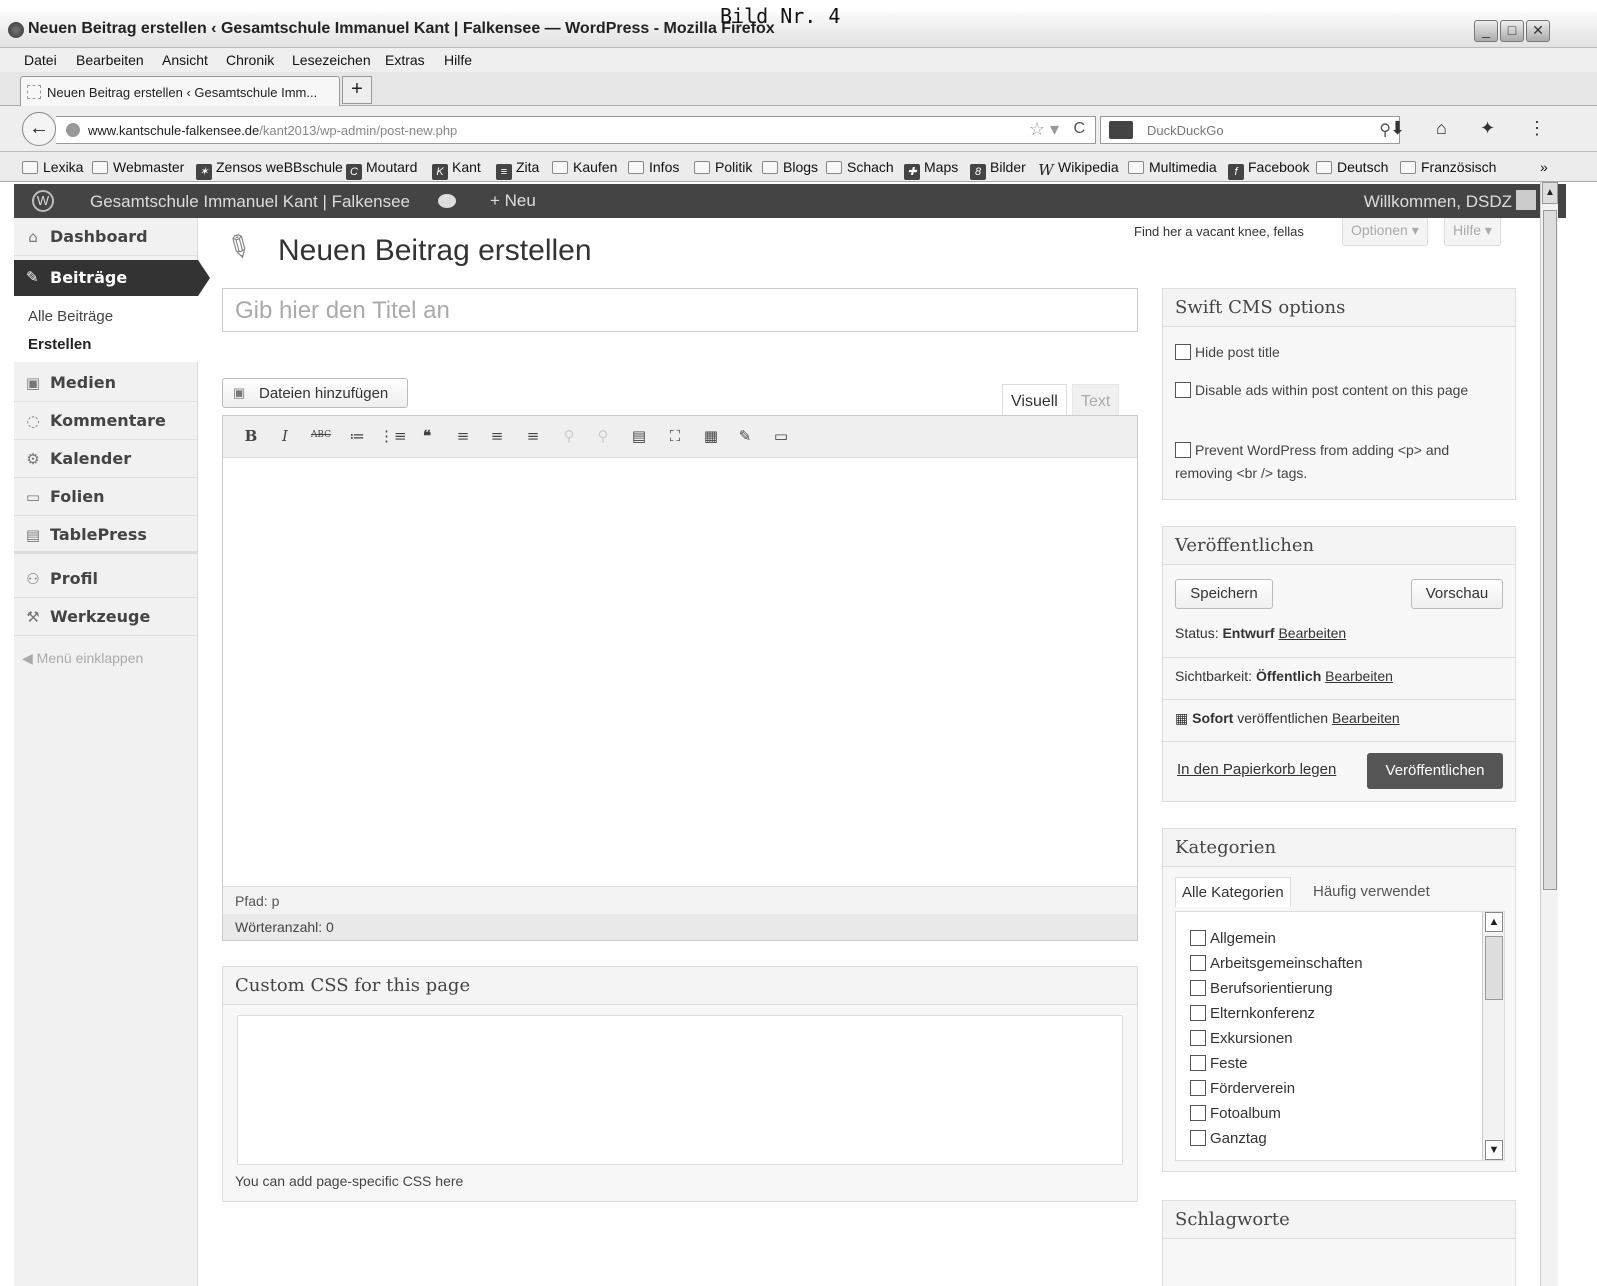 The height and width of the screenshot is (1286, 1597). Describe the element at coordinates (723, 167) in the screenshot. I see `bookmark-politik: Politik` at that location.